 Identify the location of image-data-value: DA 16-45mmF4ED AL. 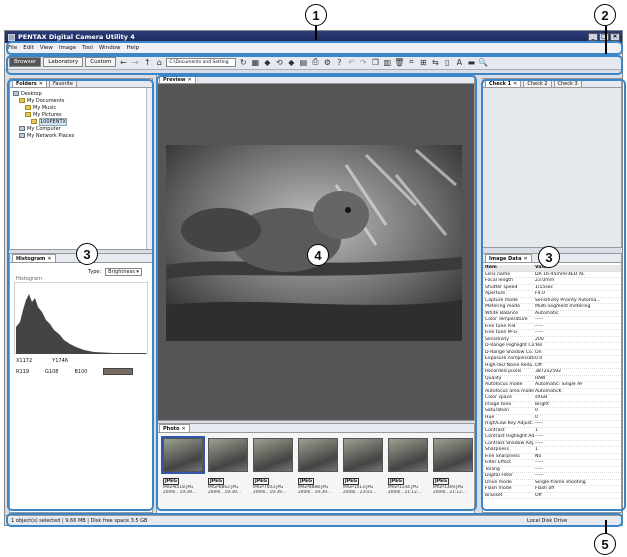
(560, 274).